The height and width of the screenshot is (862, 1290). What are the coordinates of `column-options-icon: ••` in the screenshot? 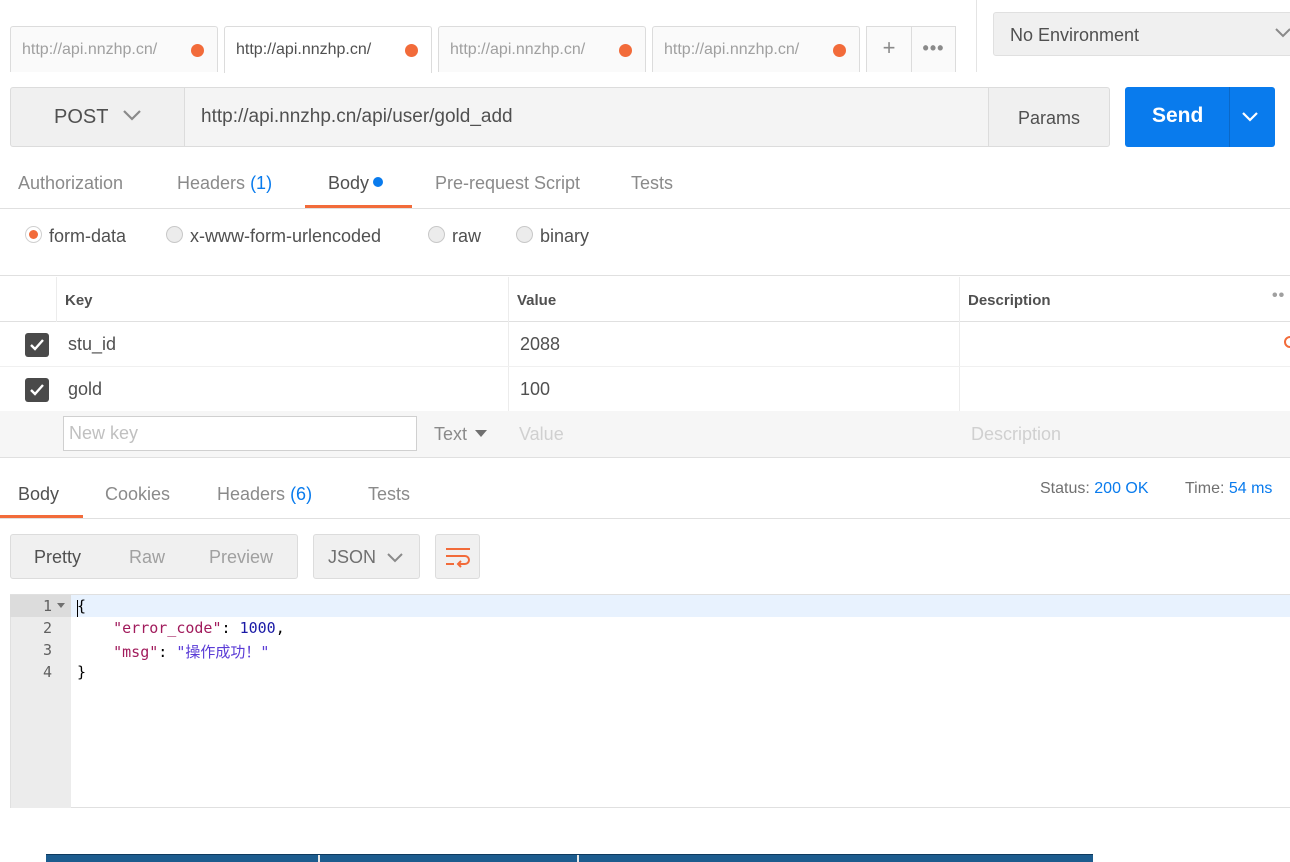 It's located at (1278, 296).